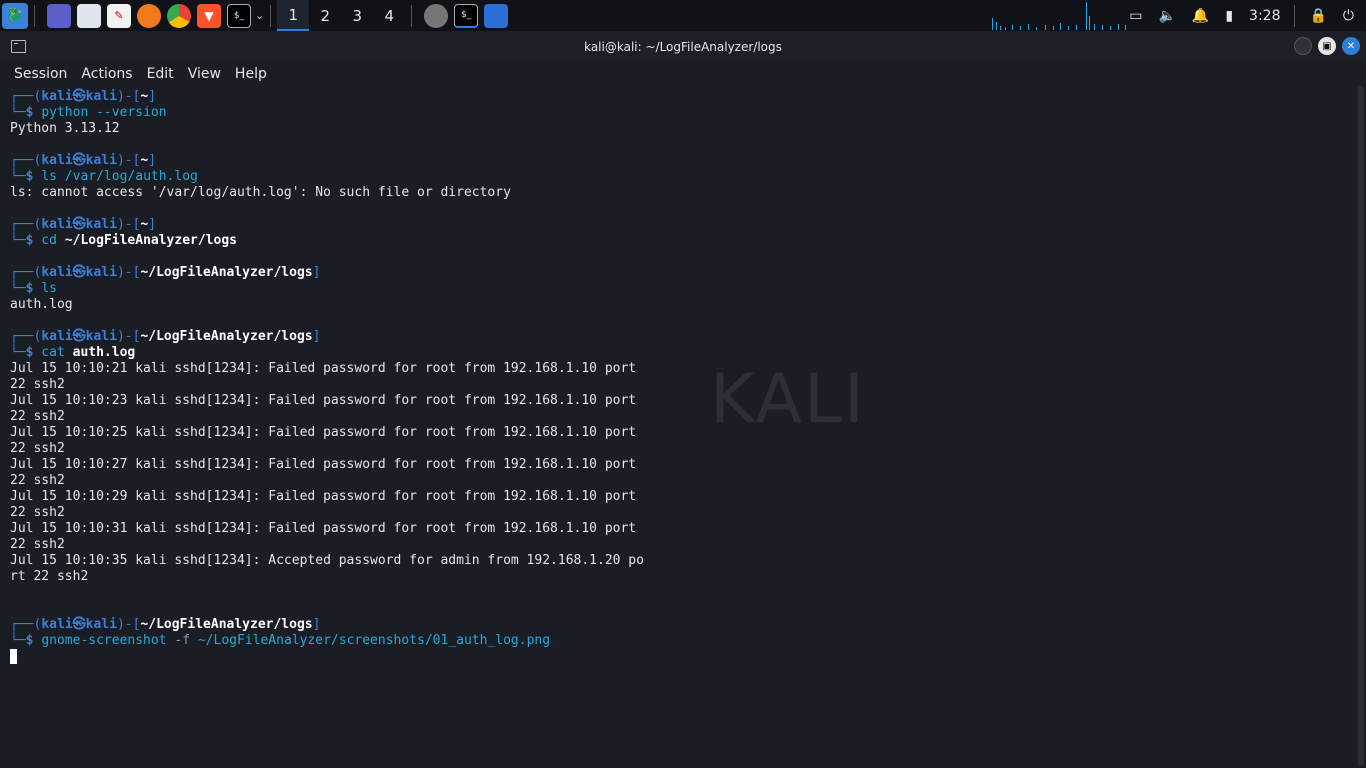  What do you see at coordinates (1060, 16) in the screenshot?
I see `cpu-graph` at bounding box center [1060, 16].